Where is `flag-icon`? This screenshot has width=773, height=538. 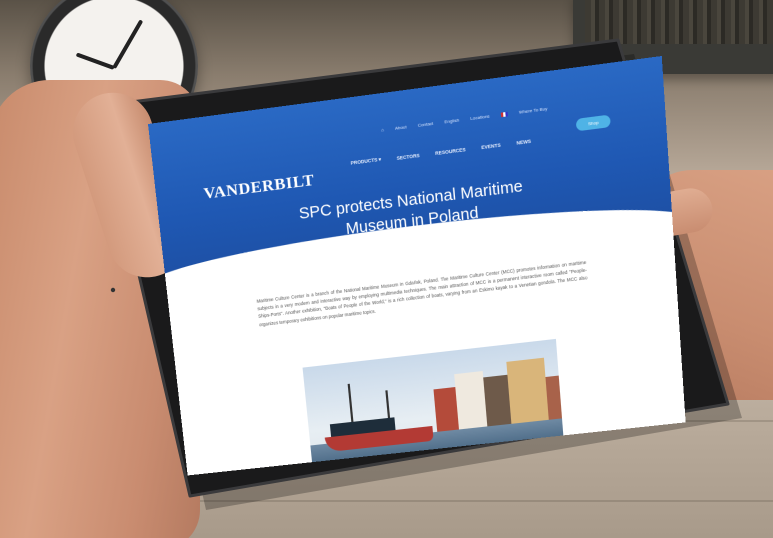 flag-icon is located at coordinates (504, 114).